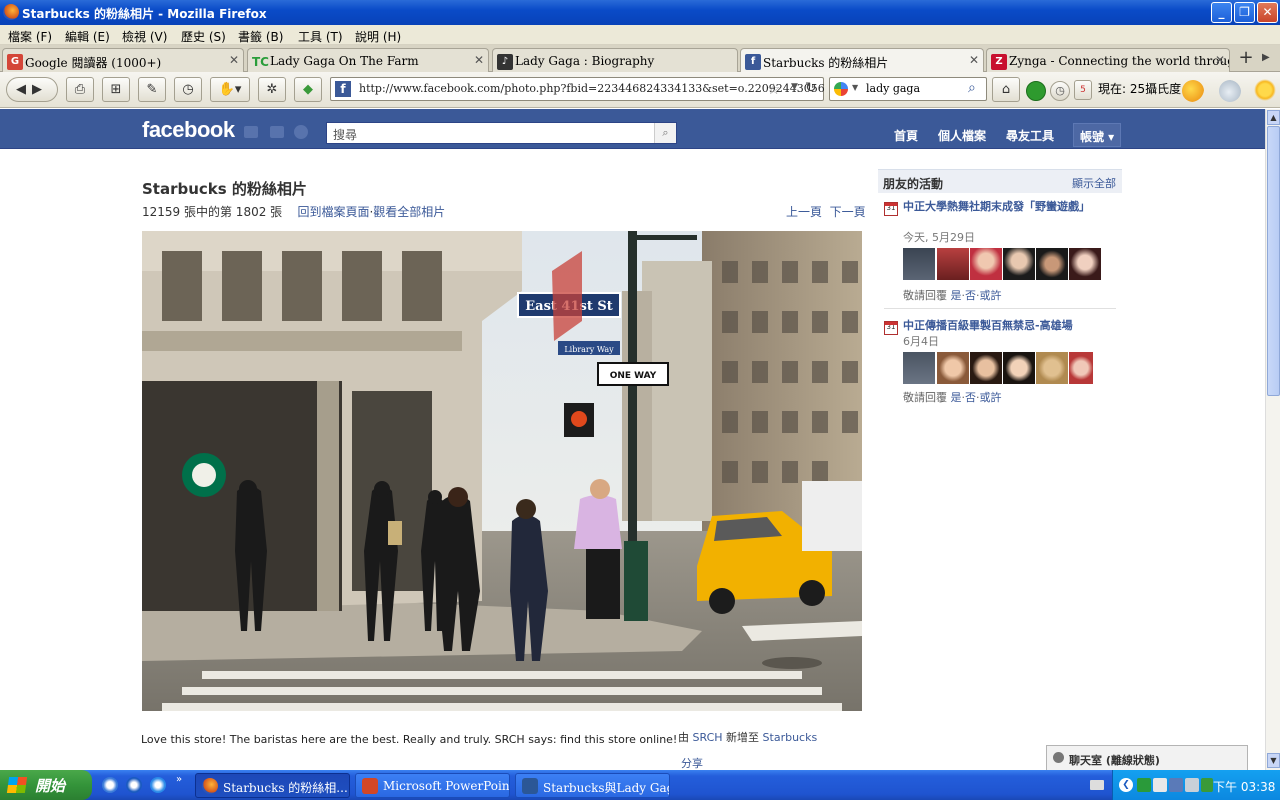 The width and height of the screenshot is (1280, 800). I want to click on download-icon: ◆, so click(308, 89).